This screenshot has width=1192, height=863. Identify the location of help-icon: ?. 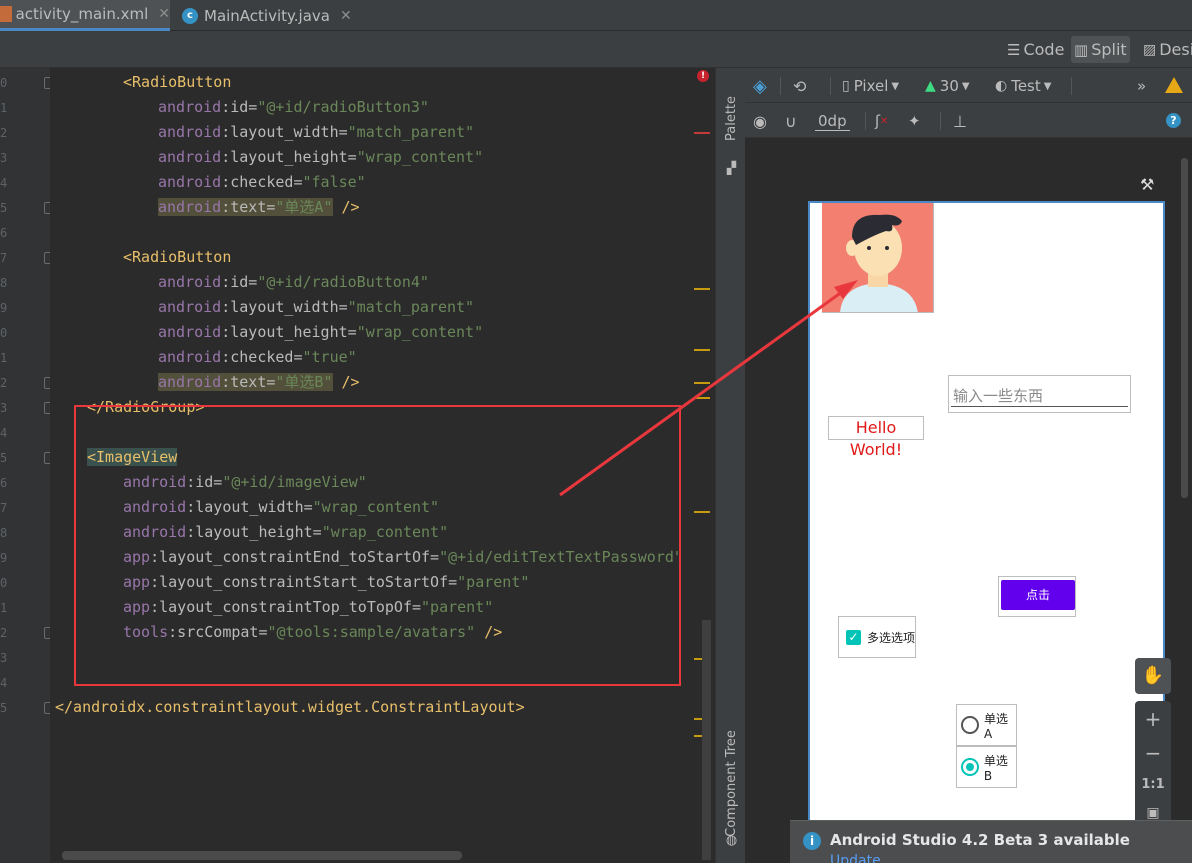
(1173, 120).